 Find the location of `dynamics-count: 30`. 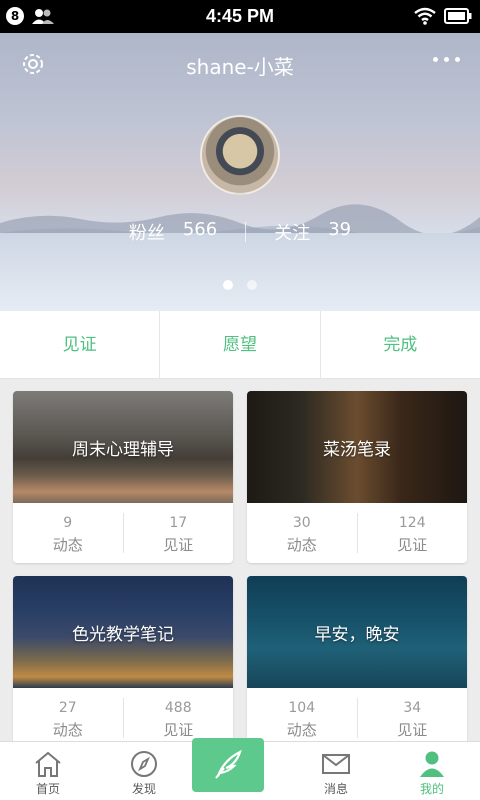

dynamics-count: 30 is located at coordinates (301, 523).